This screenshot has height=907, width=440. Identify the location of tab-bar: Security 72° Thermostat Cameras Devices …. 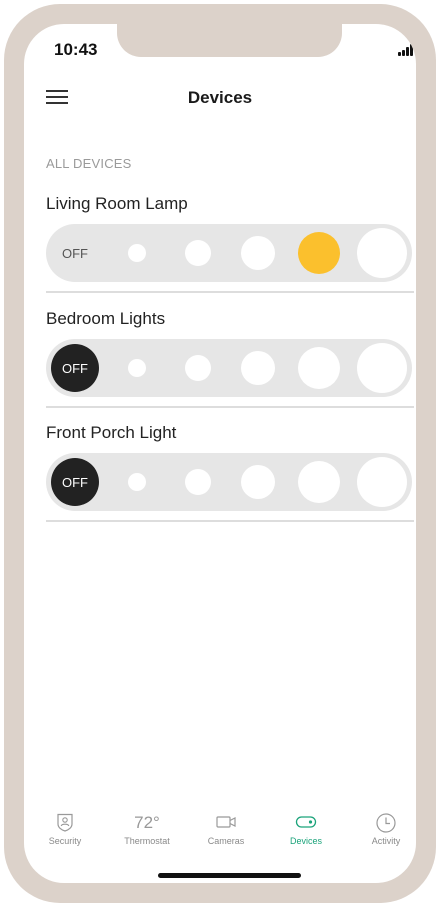
(220, 832).